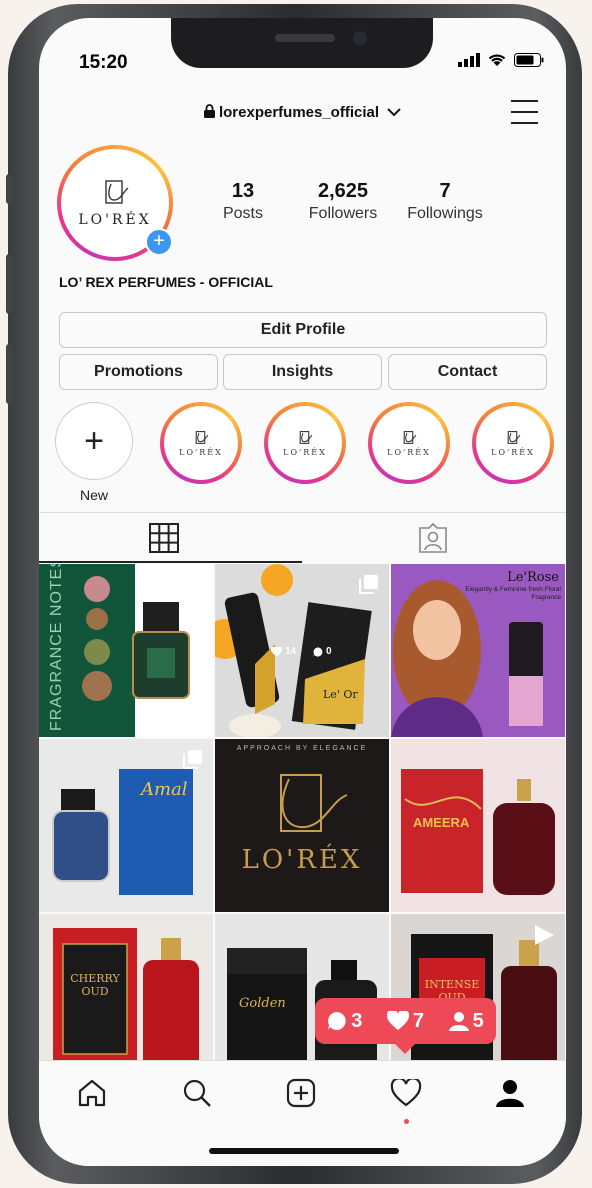 This screenshot has height=1188, width=592. I want to click on activity-notification: 3 7 5, so click(405, 1026).